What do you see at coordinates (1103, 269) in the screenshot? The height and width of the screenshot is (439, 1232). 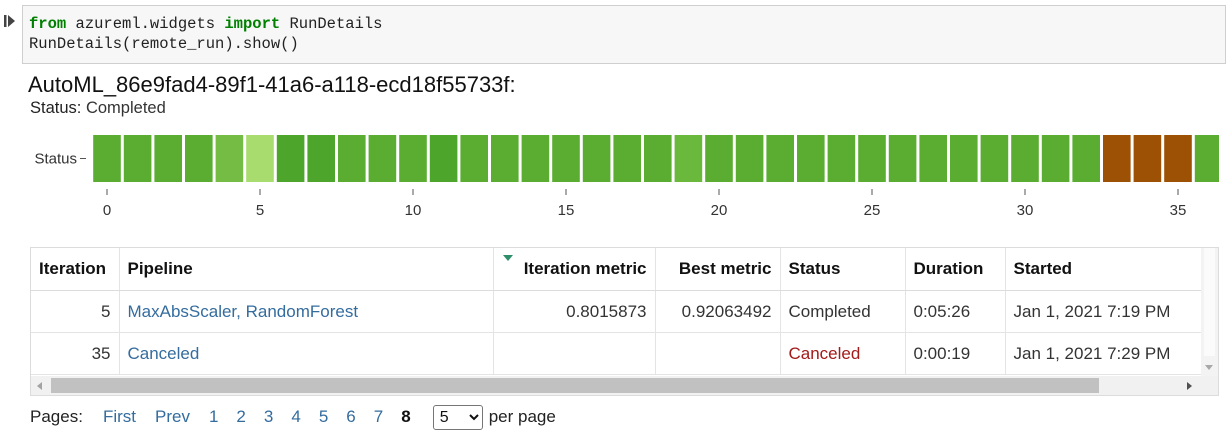 I see `column-header-started: Started` at bounding box center [1103, 269].